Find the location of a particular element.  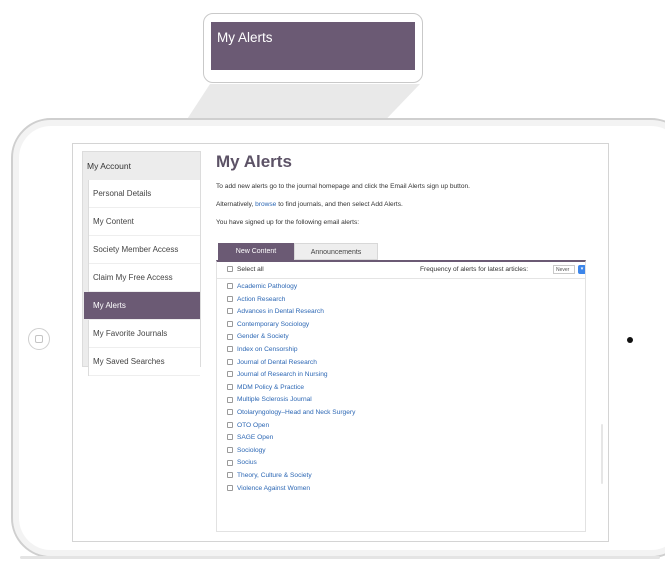

sidebar-item-claim-free-access: Claim My Free Access is located at coordinates (144, 278).